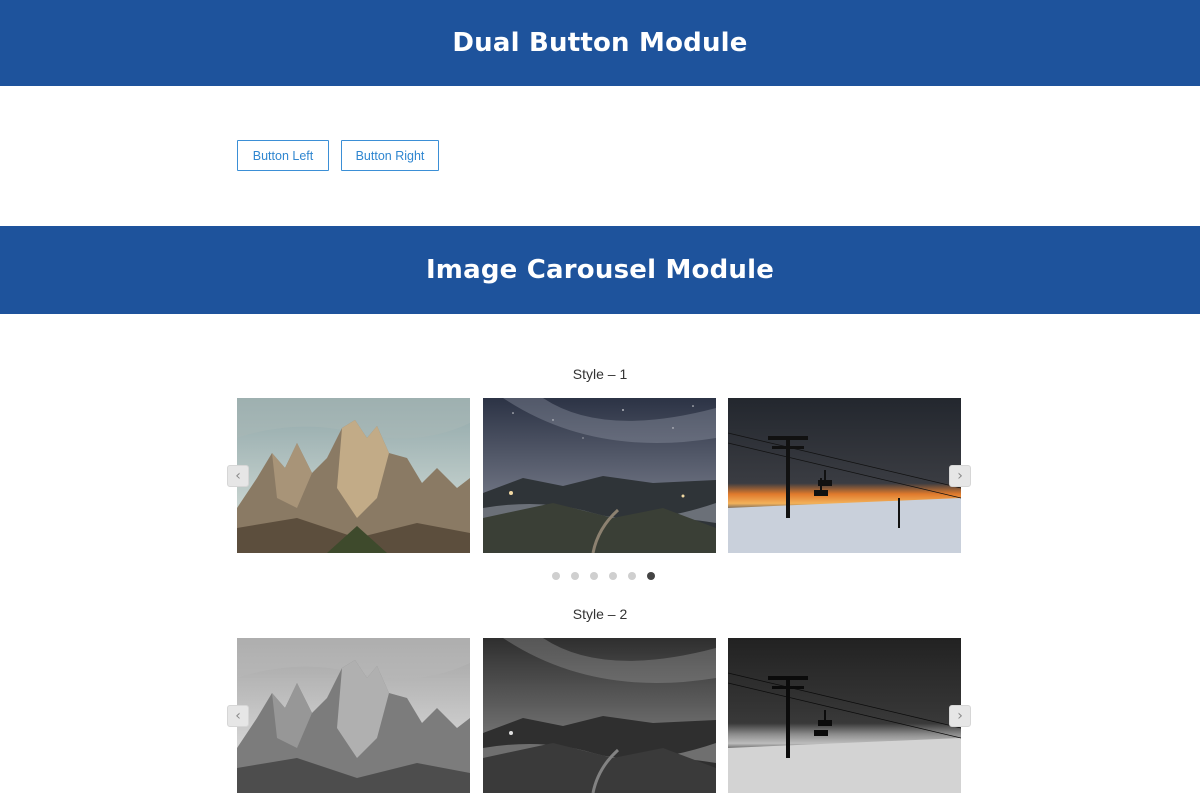  I want to click on image-carousel-module-header: Image Carousel Module, so click(600, 270).